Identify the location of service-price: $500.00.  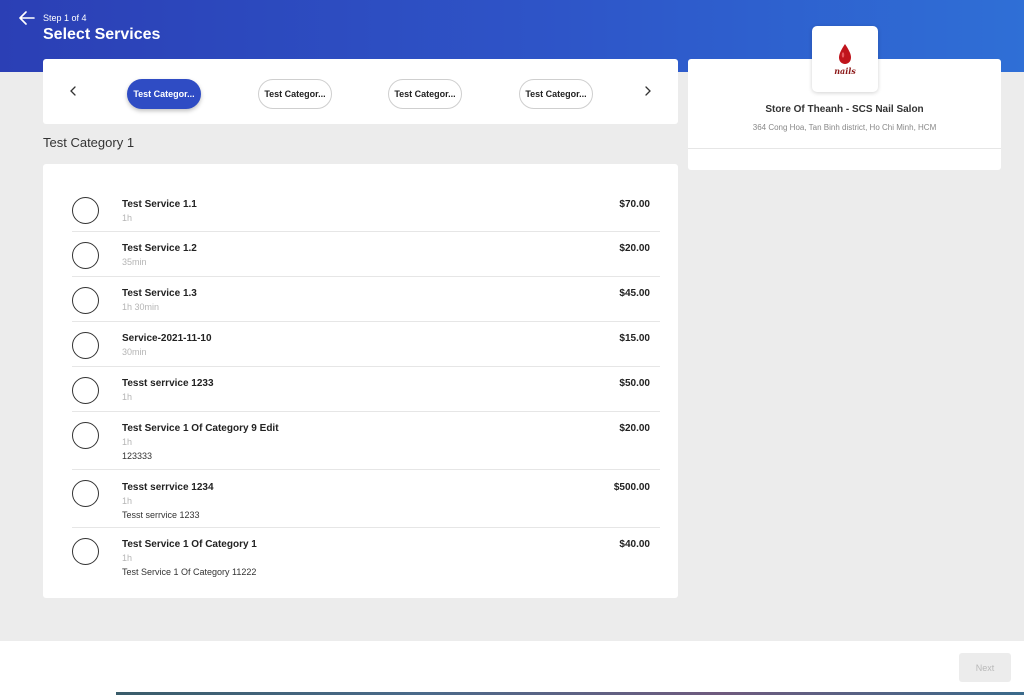
(631, 487).